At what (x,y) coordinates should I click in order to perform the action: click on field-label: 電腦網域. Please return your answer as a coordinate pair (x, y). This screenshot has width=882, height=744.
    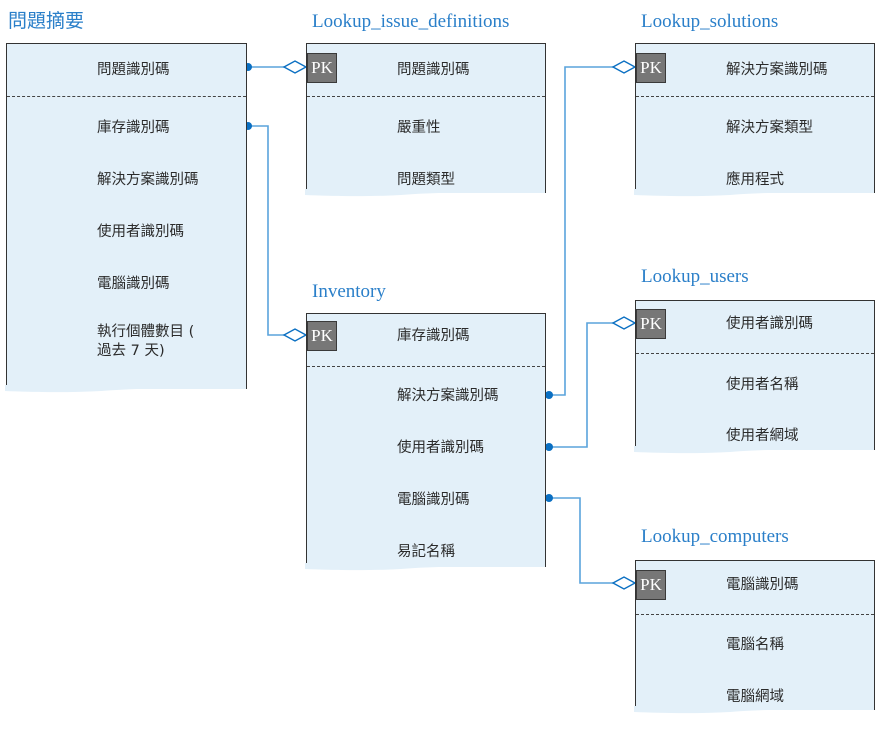
    Looking at the image, I should click on (755, 696).